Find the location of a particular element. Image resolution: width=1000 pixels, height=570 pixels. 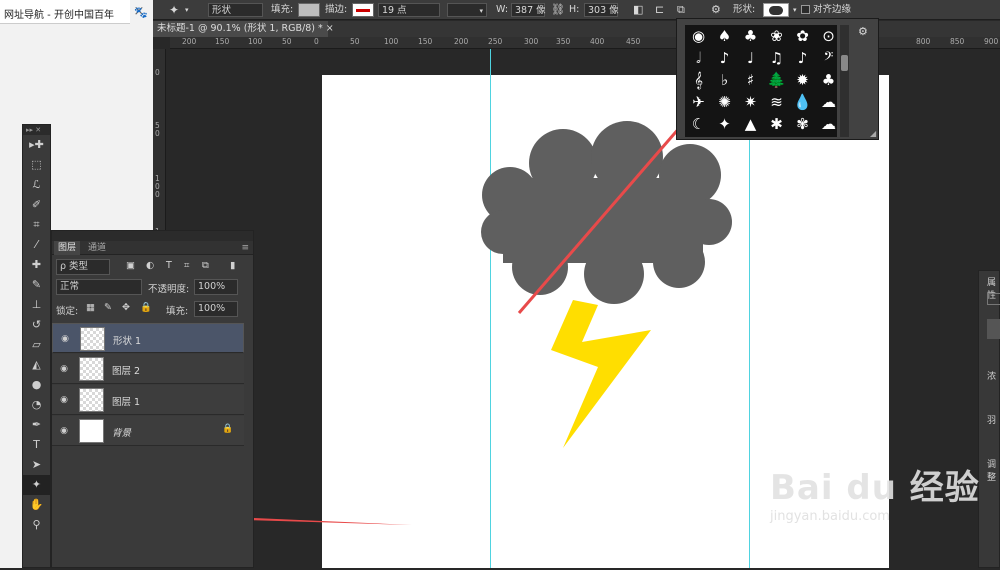

opacity-input: 100% is located at coordinates (216, 287).